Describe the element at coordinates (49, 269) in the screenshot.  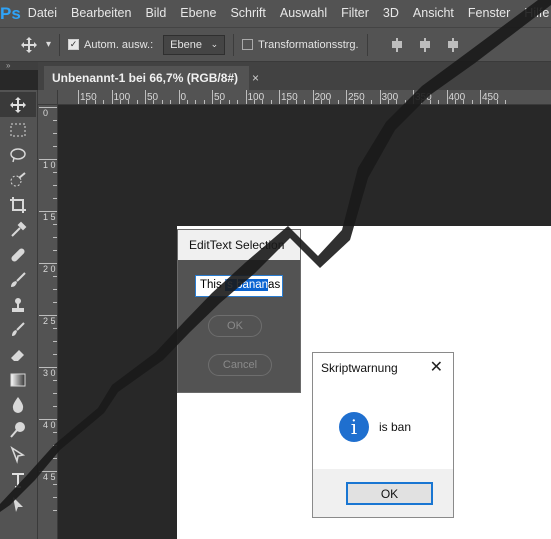
I see `ruler-v-label: 2 0 0` at that location.